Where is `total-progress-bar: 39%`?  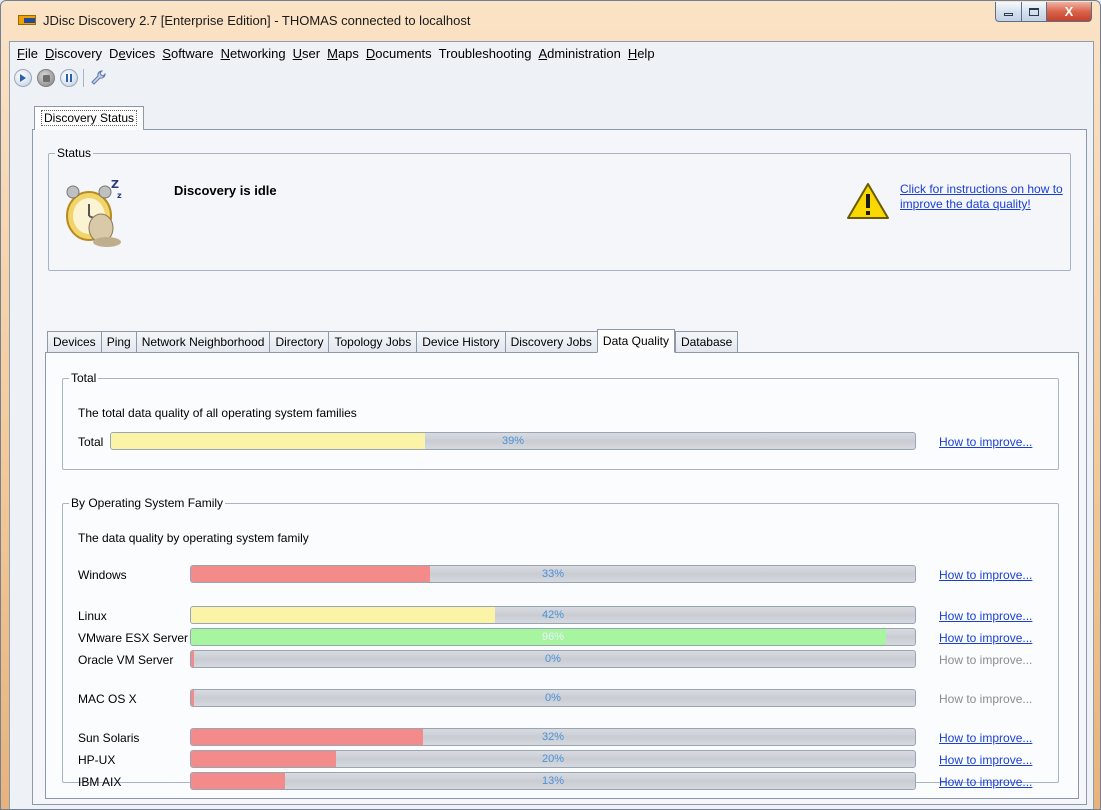
total-progress-bar: 39% is located at coordinates (513, 441).